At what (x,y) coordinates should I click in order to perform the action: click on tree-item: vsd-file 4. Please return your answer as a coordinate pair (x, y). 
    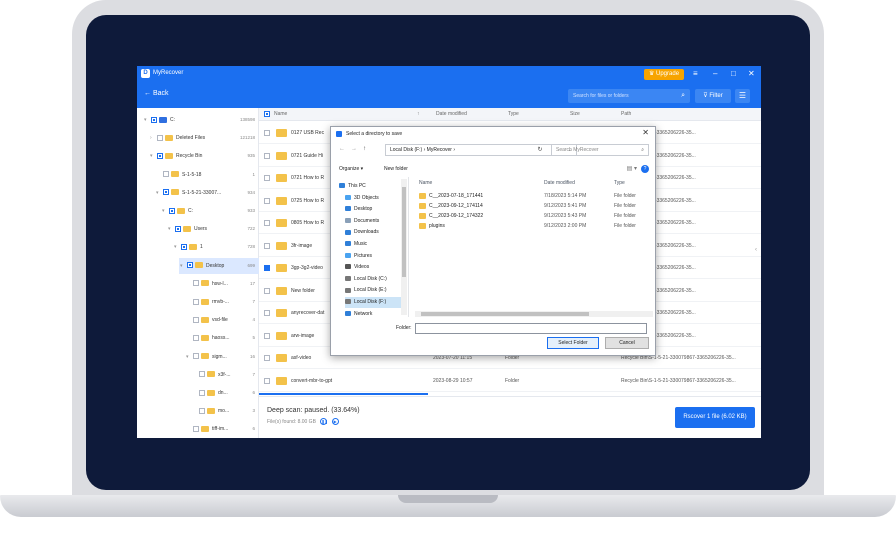
    Looking at the image, I should click on (198, 320).